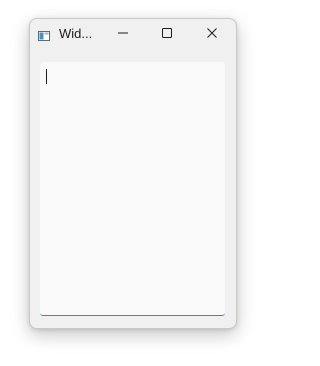 The height and width of the screenshot is (366, 320). I want to click on maximize-icon, so click(167, 35).